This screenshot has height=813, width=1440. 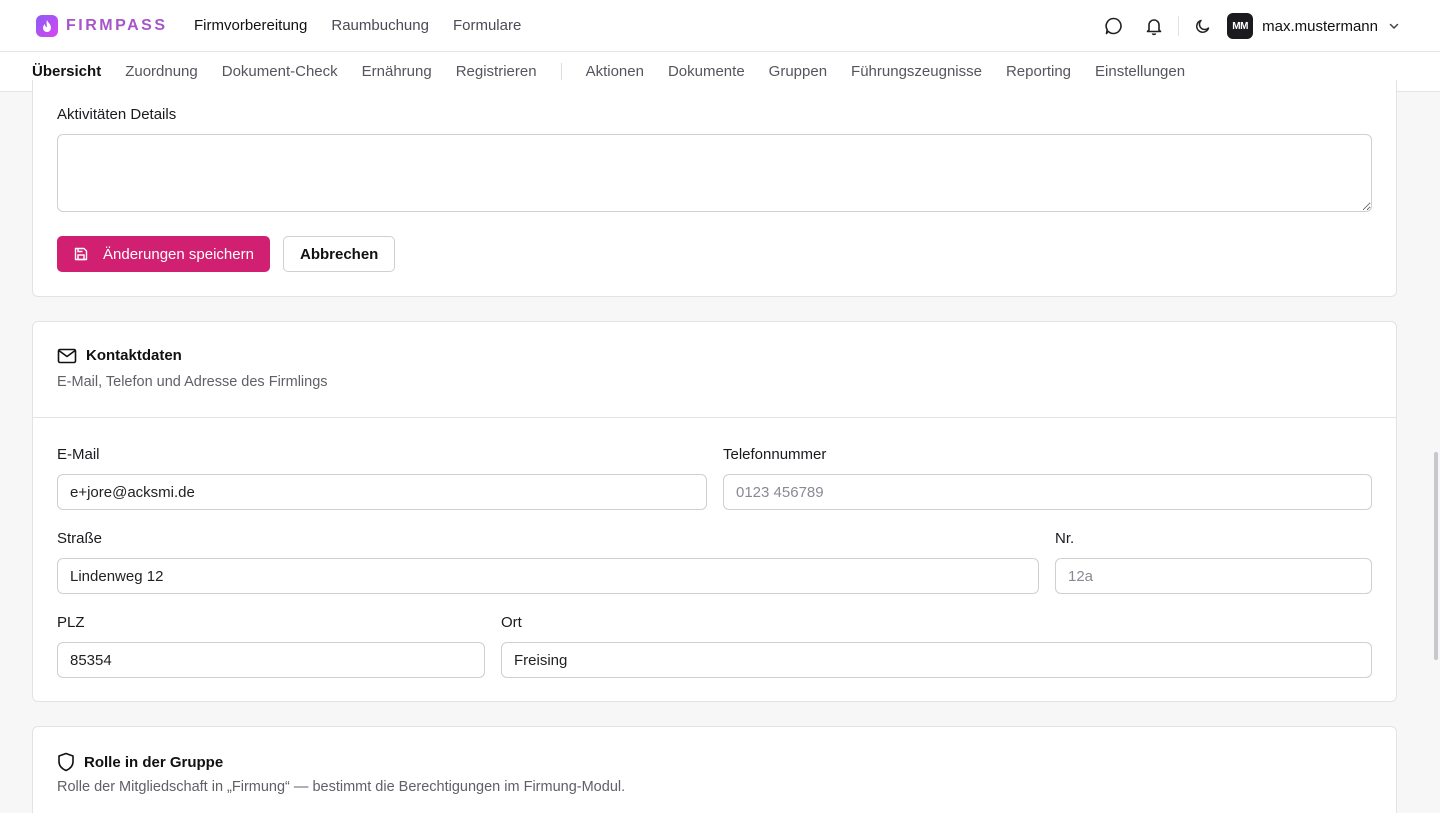 I want to click on cancel-button: Abbrechen, so click(x=339, y=254).